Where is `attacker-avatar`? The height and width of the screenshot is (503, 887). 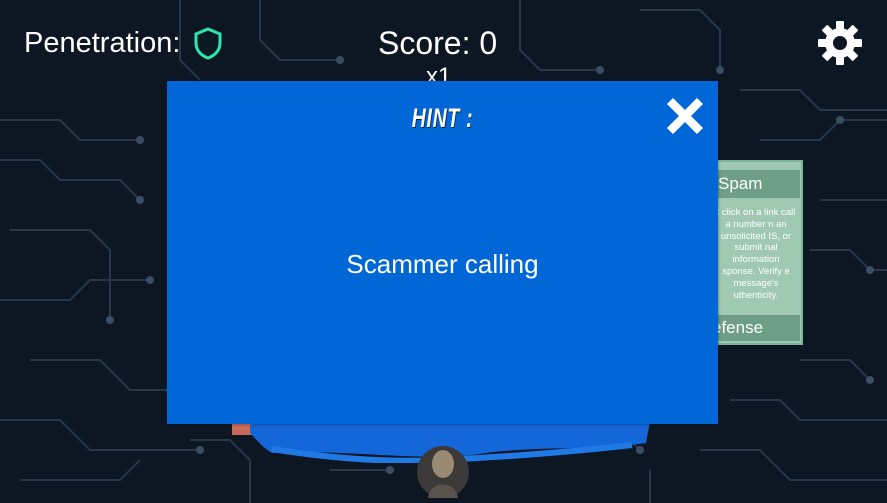 attacker-avatar is located at coordinates (443, 472).